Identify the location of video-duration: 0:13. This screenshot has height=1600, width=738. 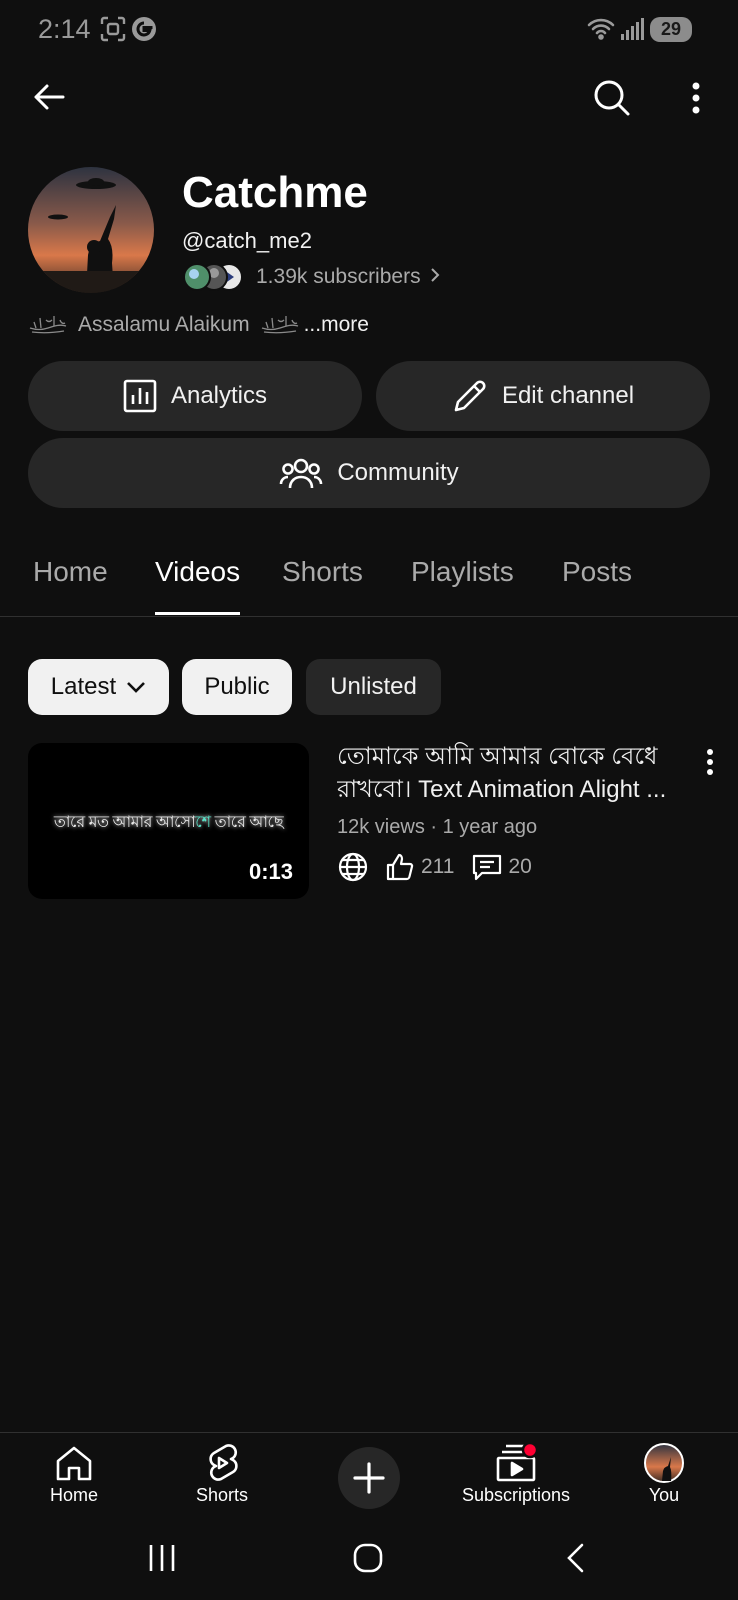
(270, 871).